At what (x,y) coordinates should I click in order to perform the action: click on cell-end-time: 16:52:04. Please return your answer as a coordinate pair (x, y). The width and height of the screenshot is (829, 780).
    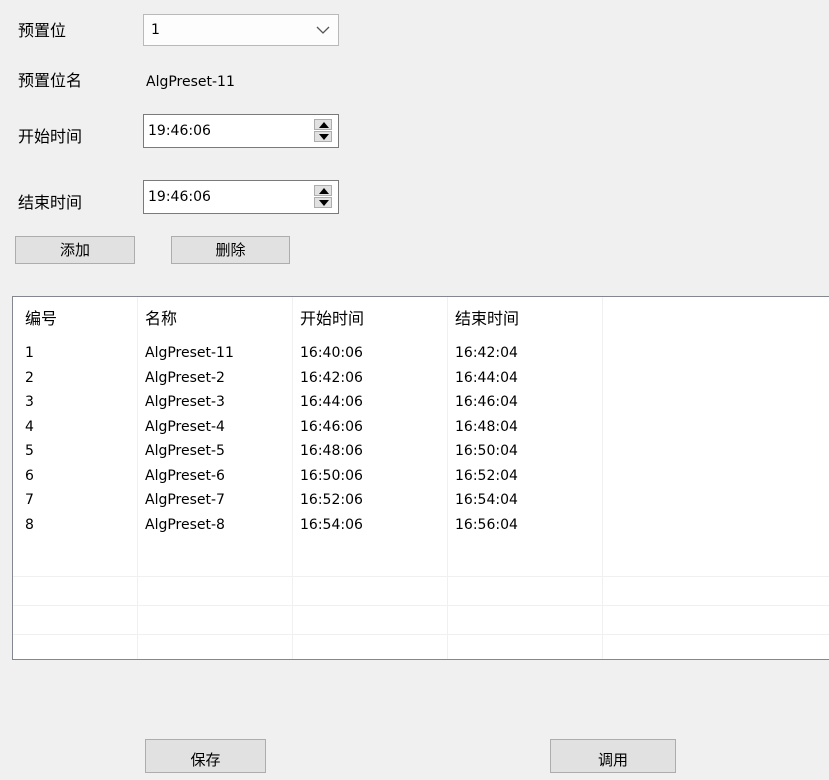
    Looking at the image, I should click on (486, 476).